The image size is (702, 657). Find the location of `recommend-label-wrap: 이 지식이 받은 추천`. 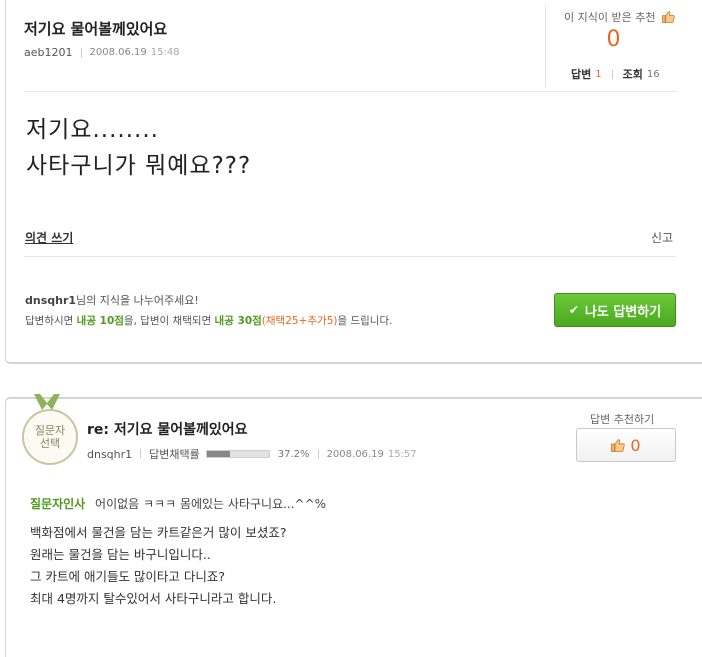

recommend-label-wrap: 이 지식이 받은 추천 is located at coordinates (619, 17).